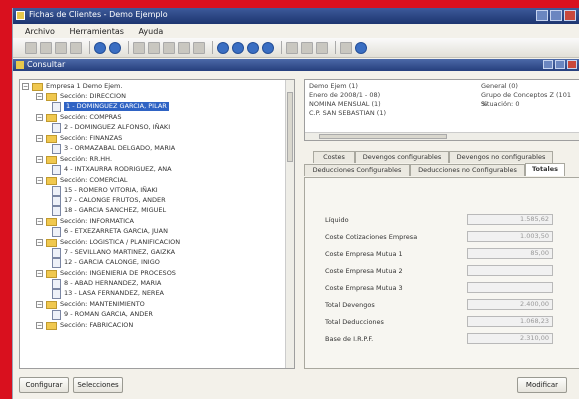 Image resolution: width=579 pixels, height=399 pixels. What do you see at coordinates (112, 262) in the screenshot?
I see `tree-item-label: 12 - GARCIA CALONGE, INIGO` at bounding box center [112, 262].